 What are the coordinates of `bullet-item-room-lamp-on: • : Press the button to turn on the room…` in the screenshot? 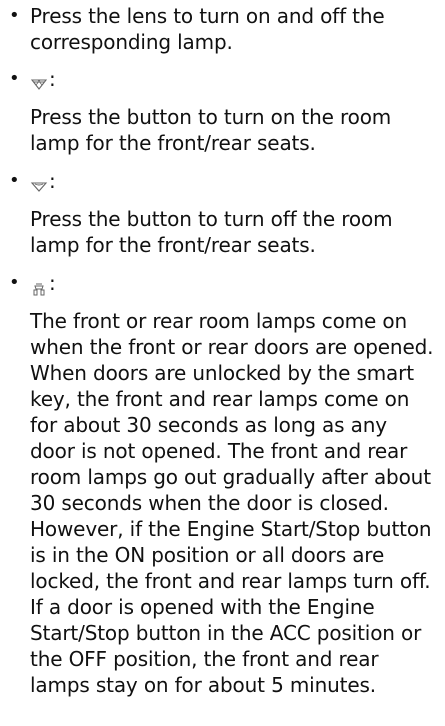 It's located at (222, 111).